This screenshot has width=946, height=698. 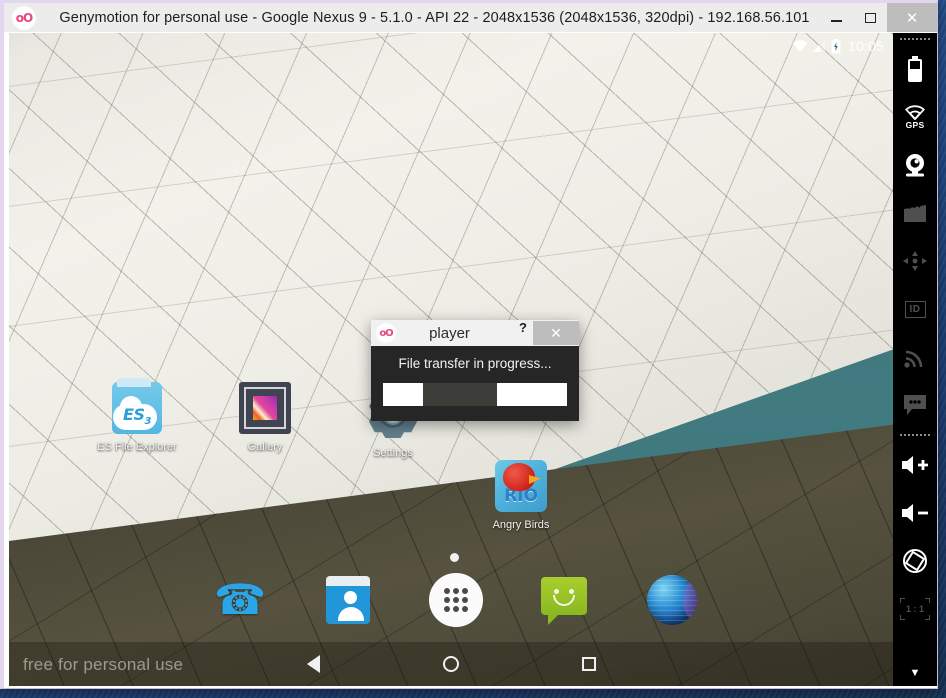 What do you see at coordinates (915, 513) in the screenshot?
I see `sidebar-item-volume-down` at bounding box center [915, 513].